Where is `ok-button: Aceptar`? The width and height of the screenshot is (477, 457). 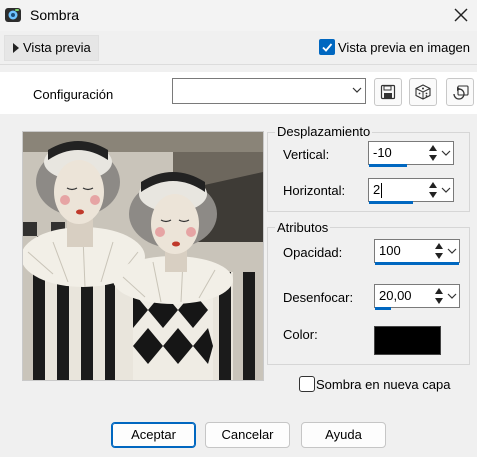 ok-button: Aceptar is located at coordinates (153, 435).